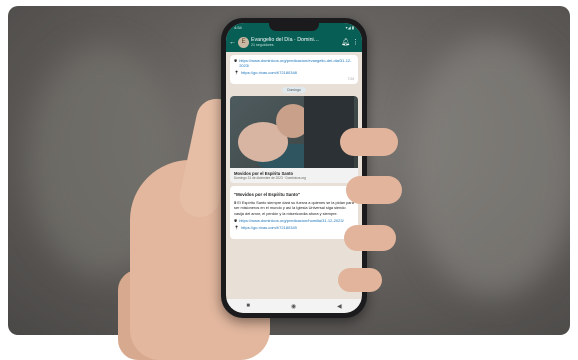  I want to click on post-title: "Movidos por el Espíritu Santo", so click(267, 194).